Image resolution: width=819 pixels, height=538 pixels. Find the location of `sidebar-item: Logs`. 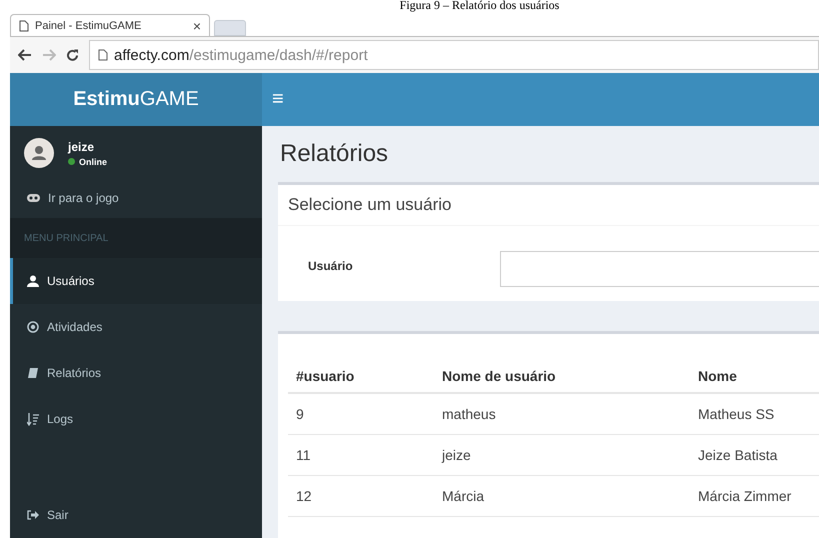

sidebar-item: Logs is located at coordinates (136, 419).